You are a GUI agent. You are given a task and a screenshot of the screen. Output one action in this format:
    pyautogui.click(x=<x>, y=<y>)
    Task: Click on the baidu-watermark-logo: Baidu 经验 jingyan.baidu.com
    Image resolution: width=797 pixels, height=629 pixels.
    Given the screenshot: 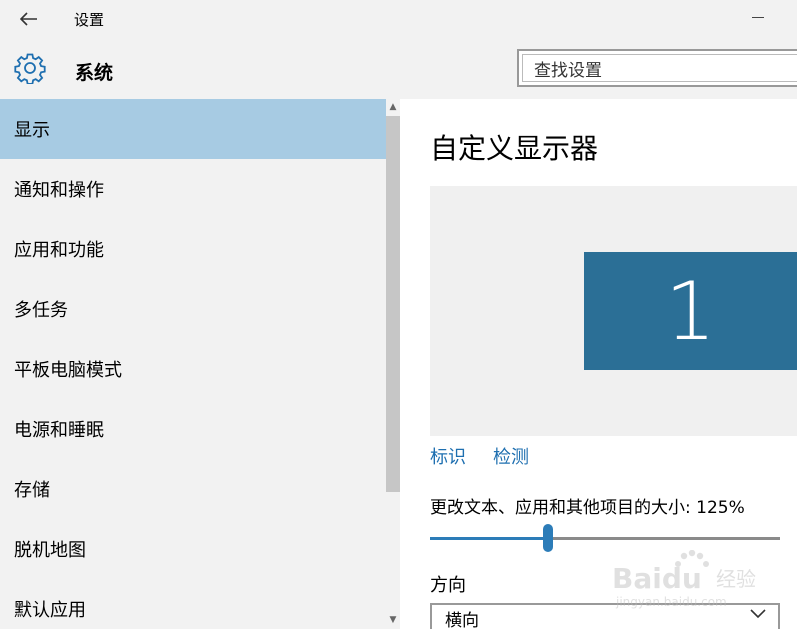 What is the action you would take?
    pyautogui.click(x=684, y=579)
    